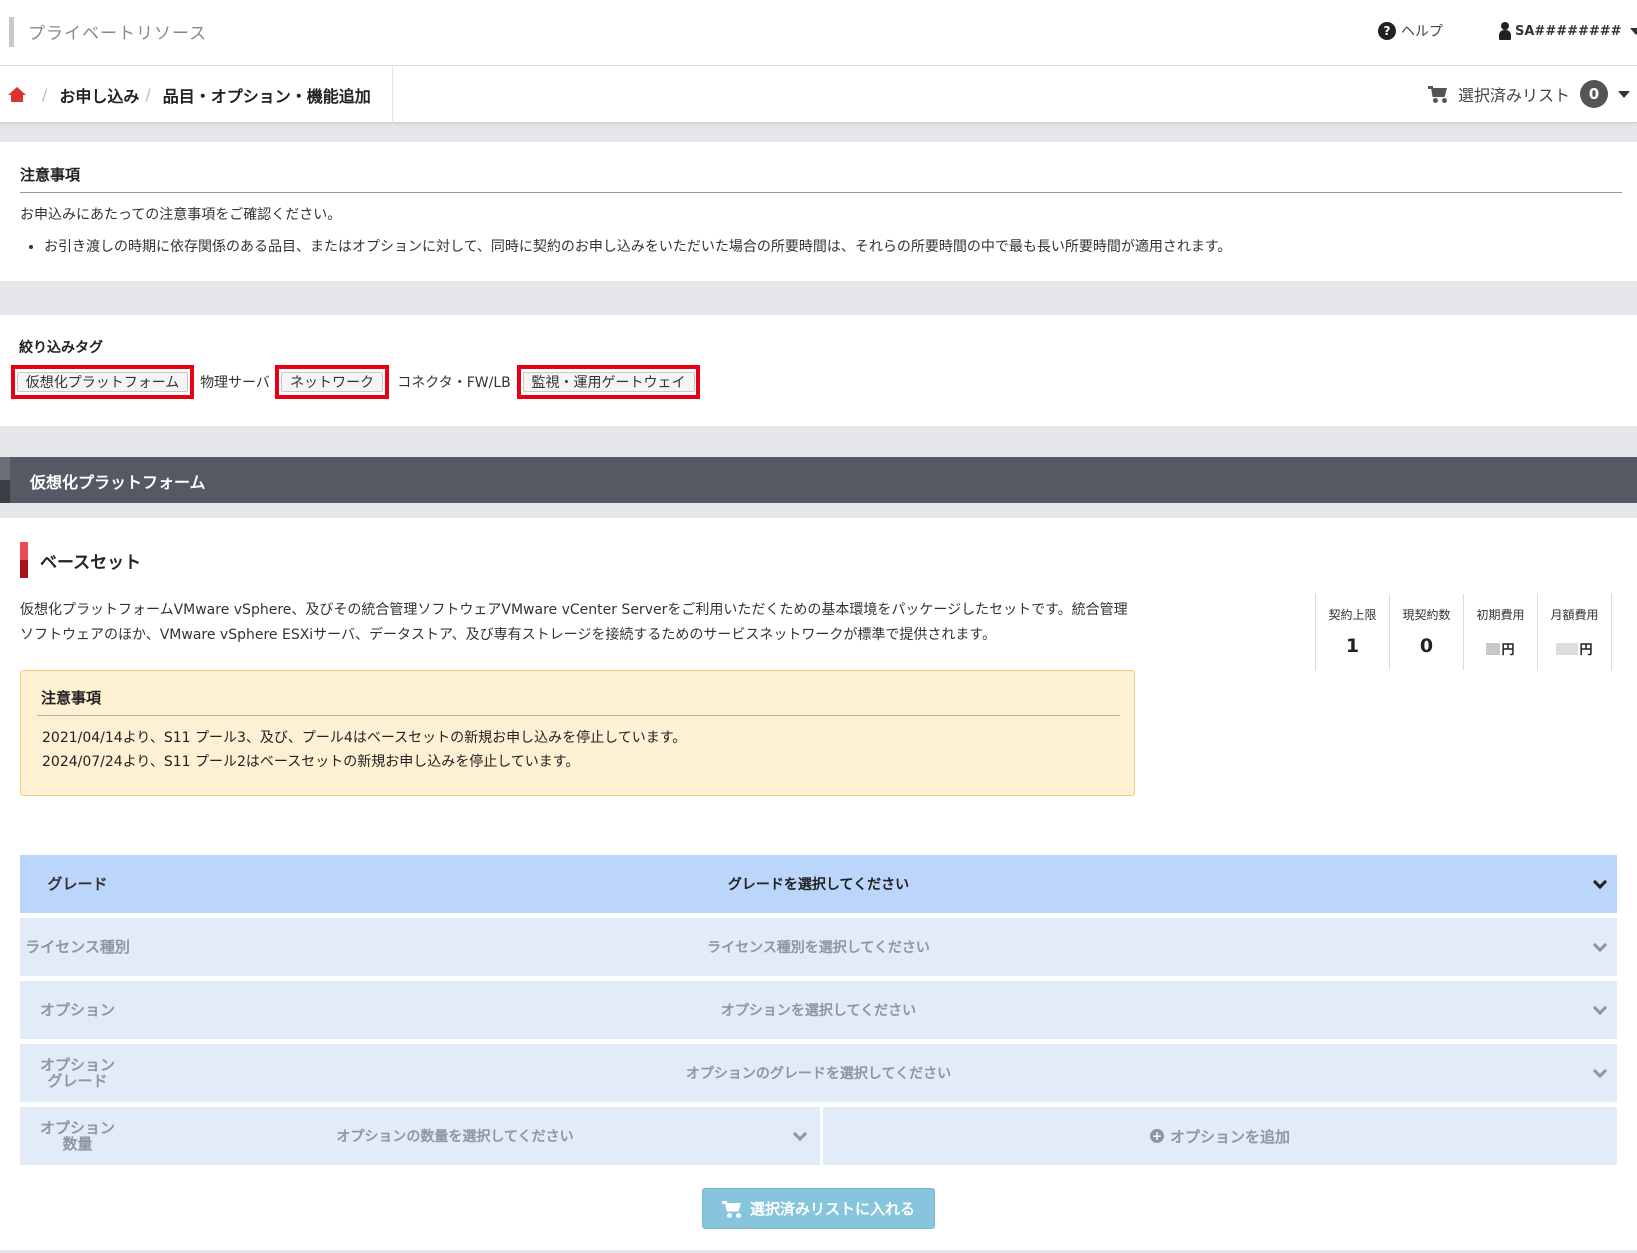 Image resolution: width=1637 pixels, height=1253 pixels. What do you see at coordinates (392, 94) in the screenshot?
I see `breadcrumb-divider` at bounding box center [392, 94].